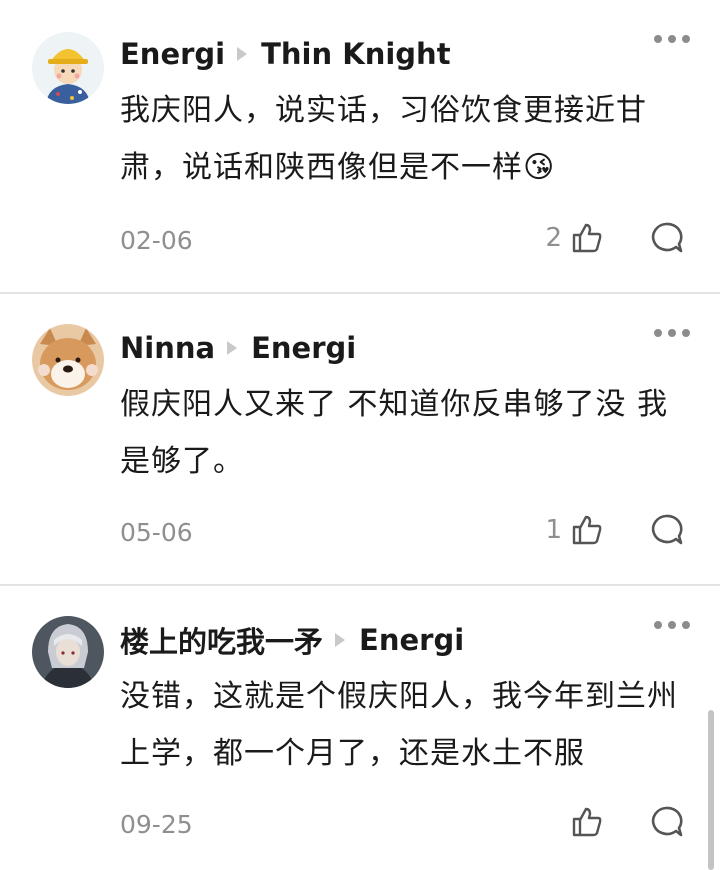 Image resolution: width=720 pixels, height=870 pixels. I want to click on comment-header: Energi Thin Knight, so click(285, 54).